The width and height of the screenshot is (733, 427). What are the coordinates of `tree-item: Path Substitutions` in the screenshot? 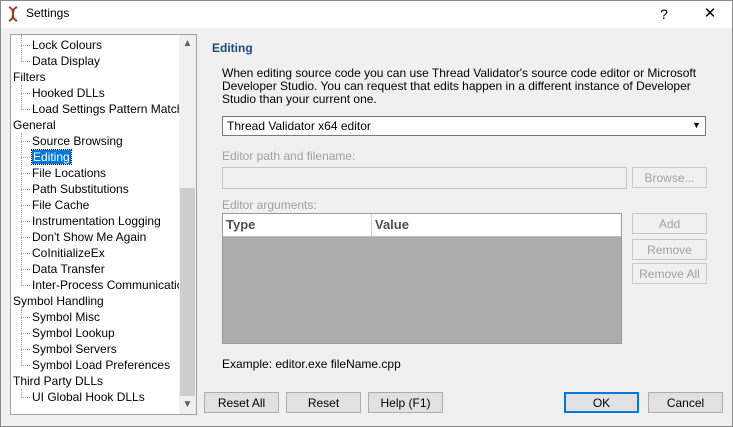 It's located at (80, 189).